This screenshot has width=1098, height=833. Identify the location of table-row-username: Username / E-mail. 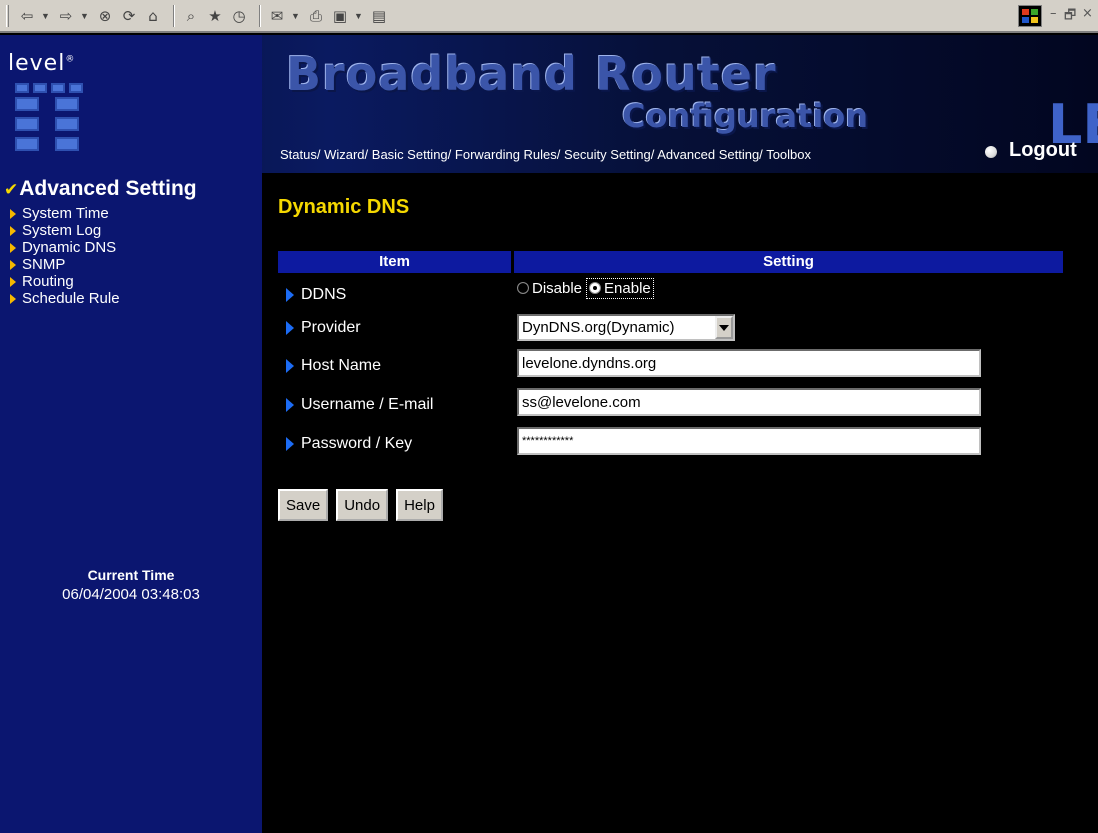
(670, 405).